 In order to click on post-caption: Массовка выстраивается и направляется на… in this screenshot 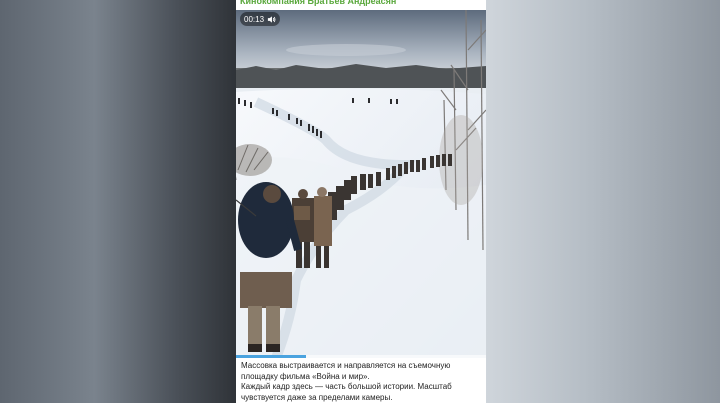, I will do `click(361, 382)`.